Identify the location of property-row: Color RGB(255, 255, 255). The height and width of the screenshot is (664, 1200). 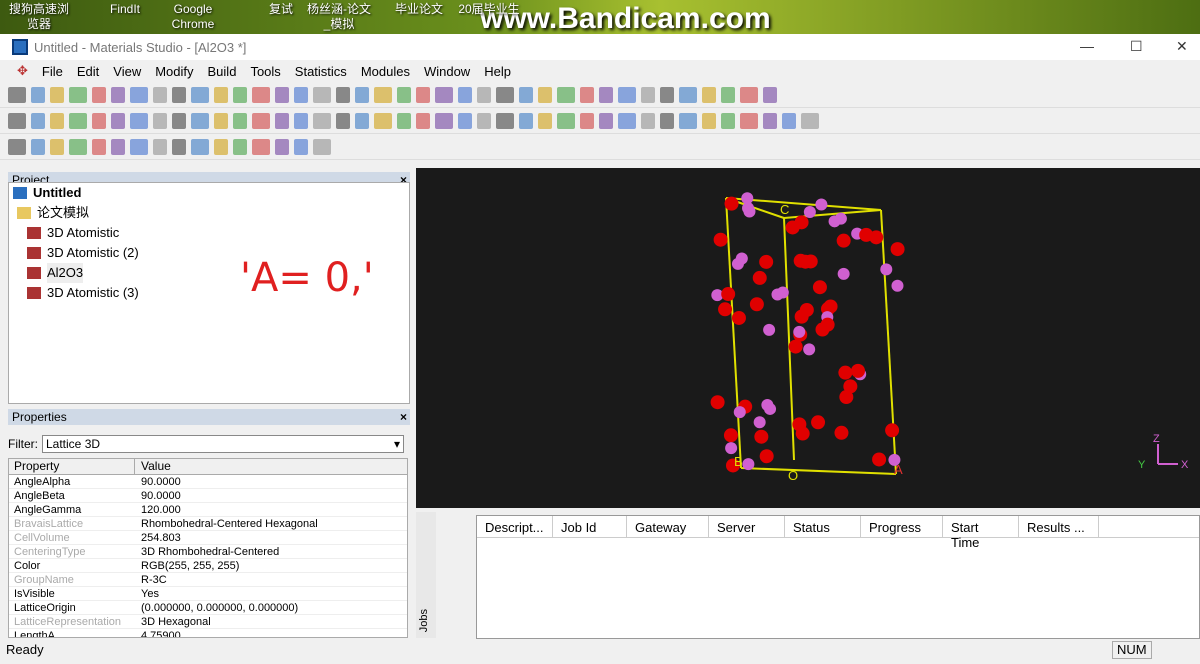
(208, 566).